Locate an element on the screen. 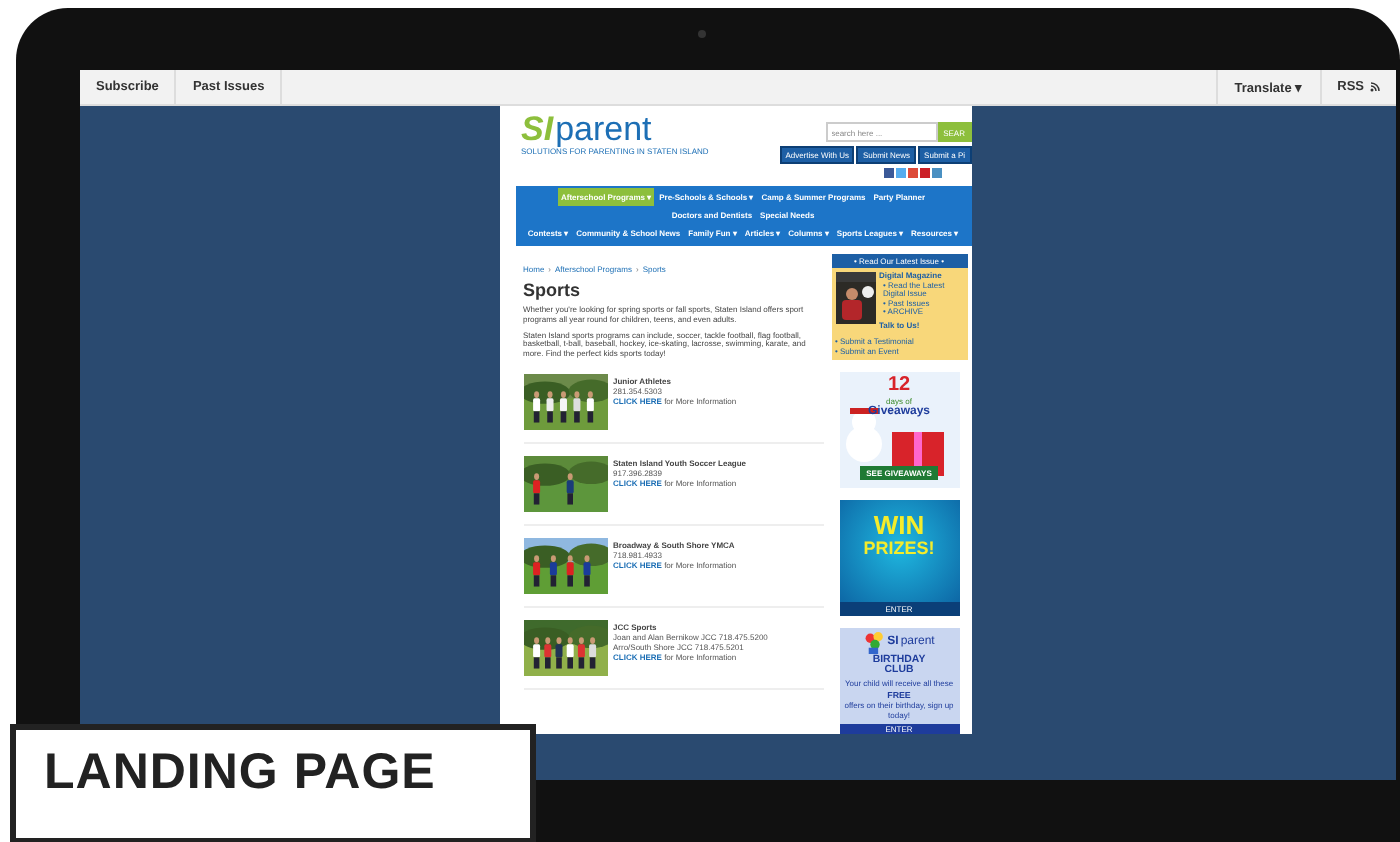 Image resolution: width=1400 pixels, height=842 pixels. logo-text: parent is located at coordinates (603, 129).